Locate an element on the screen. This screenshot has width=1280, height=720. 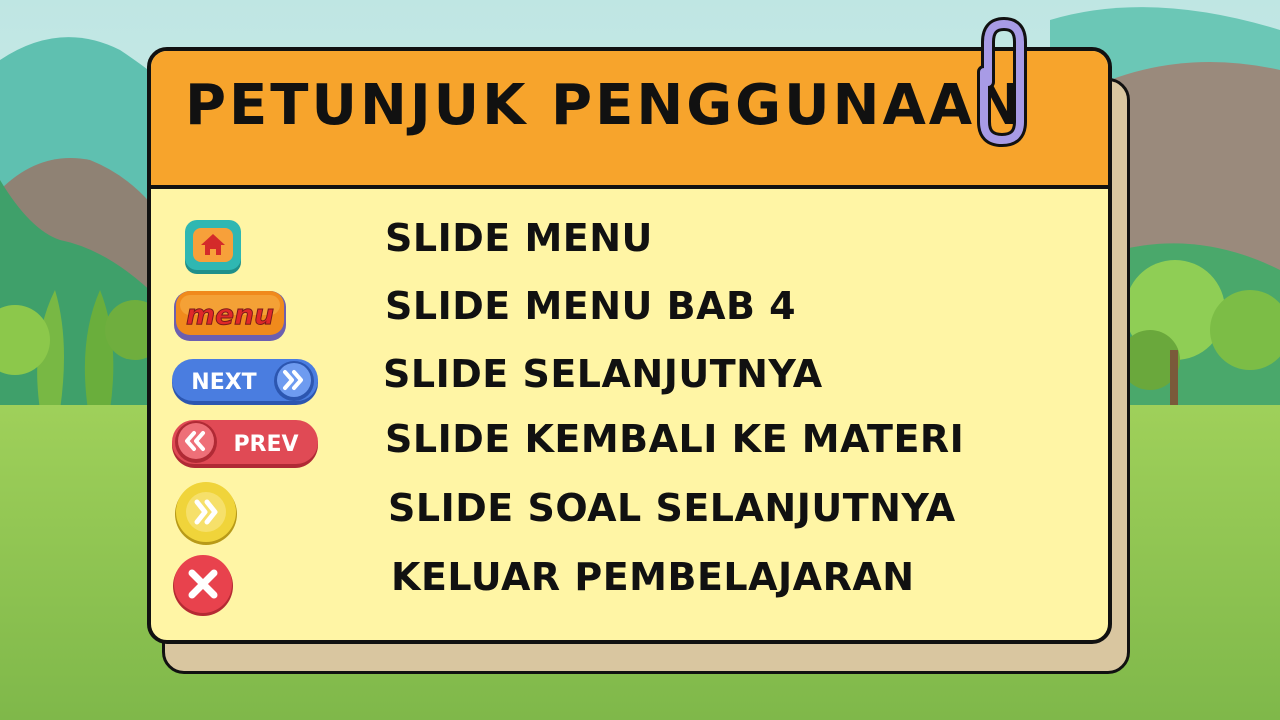
item-label-slide-soal-selanjutnya: SLIDE SOAL SELANJUTNYA is located at coordinates (672, 508).